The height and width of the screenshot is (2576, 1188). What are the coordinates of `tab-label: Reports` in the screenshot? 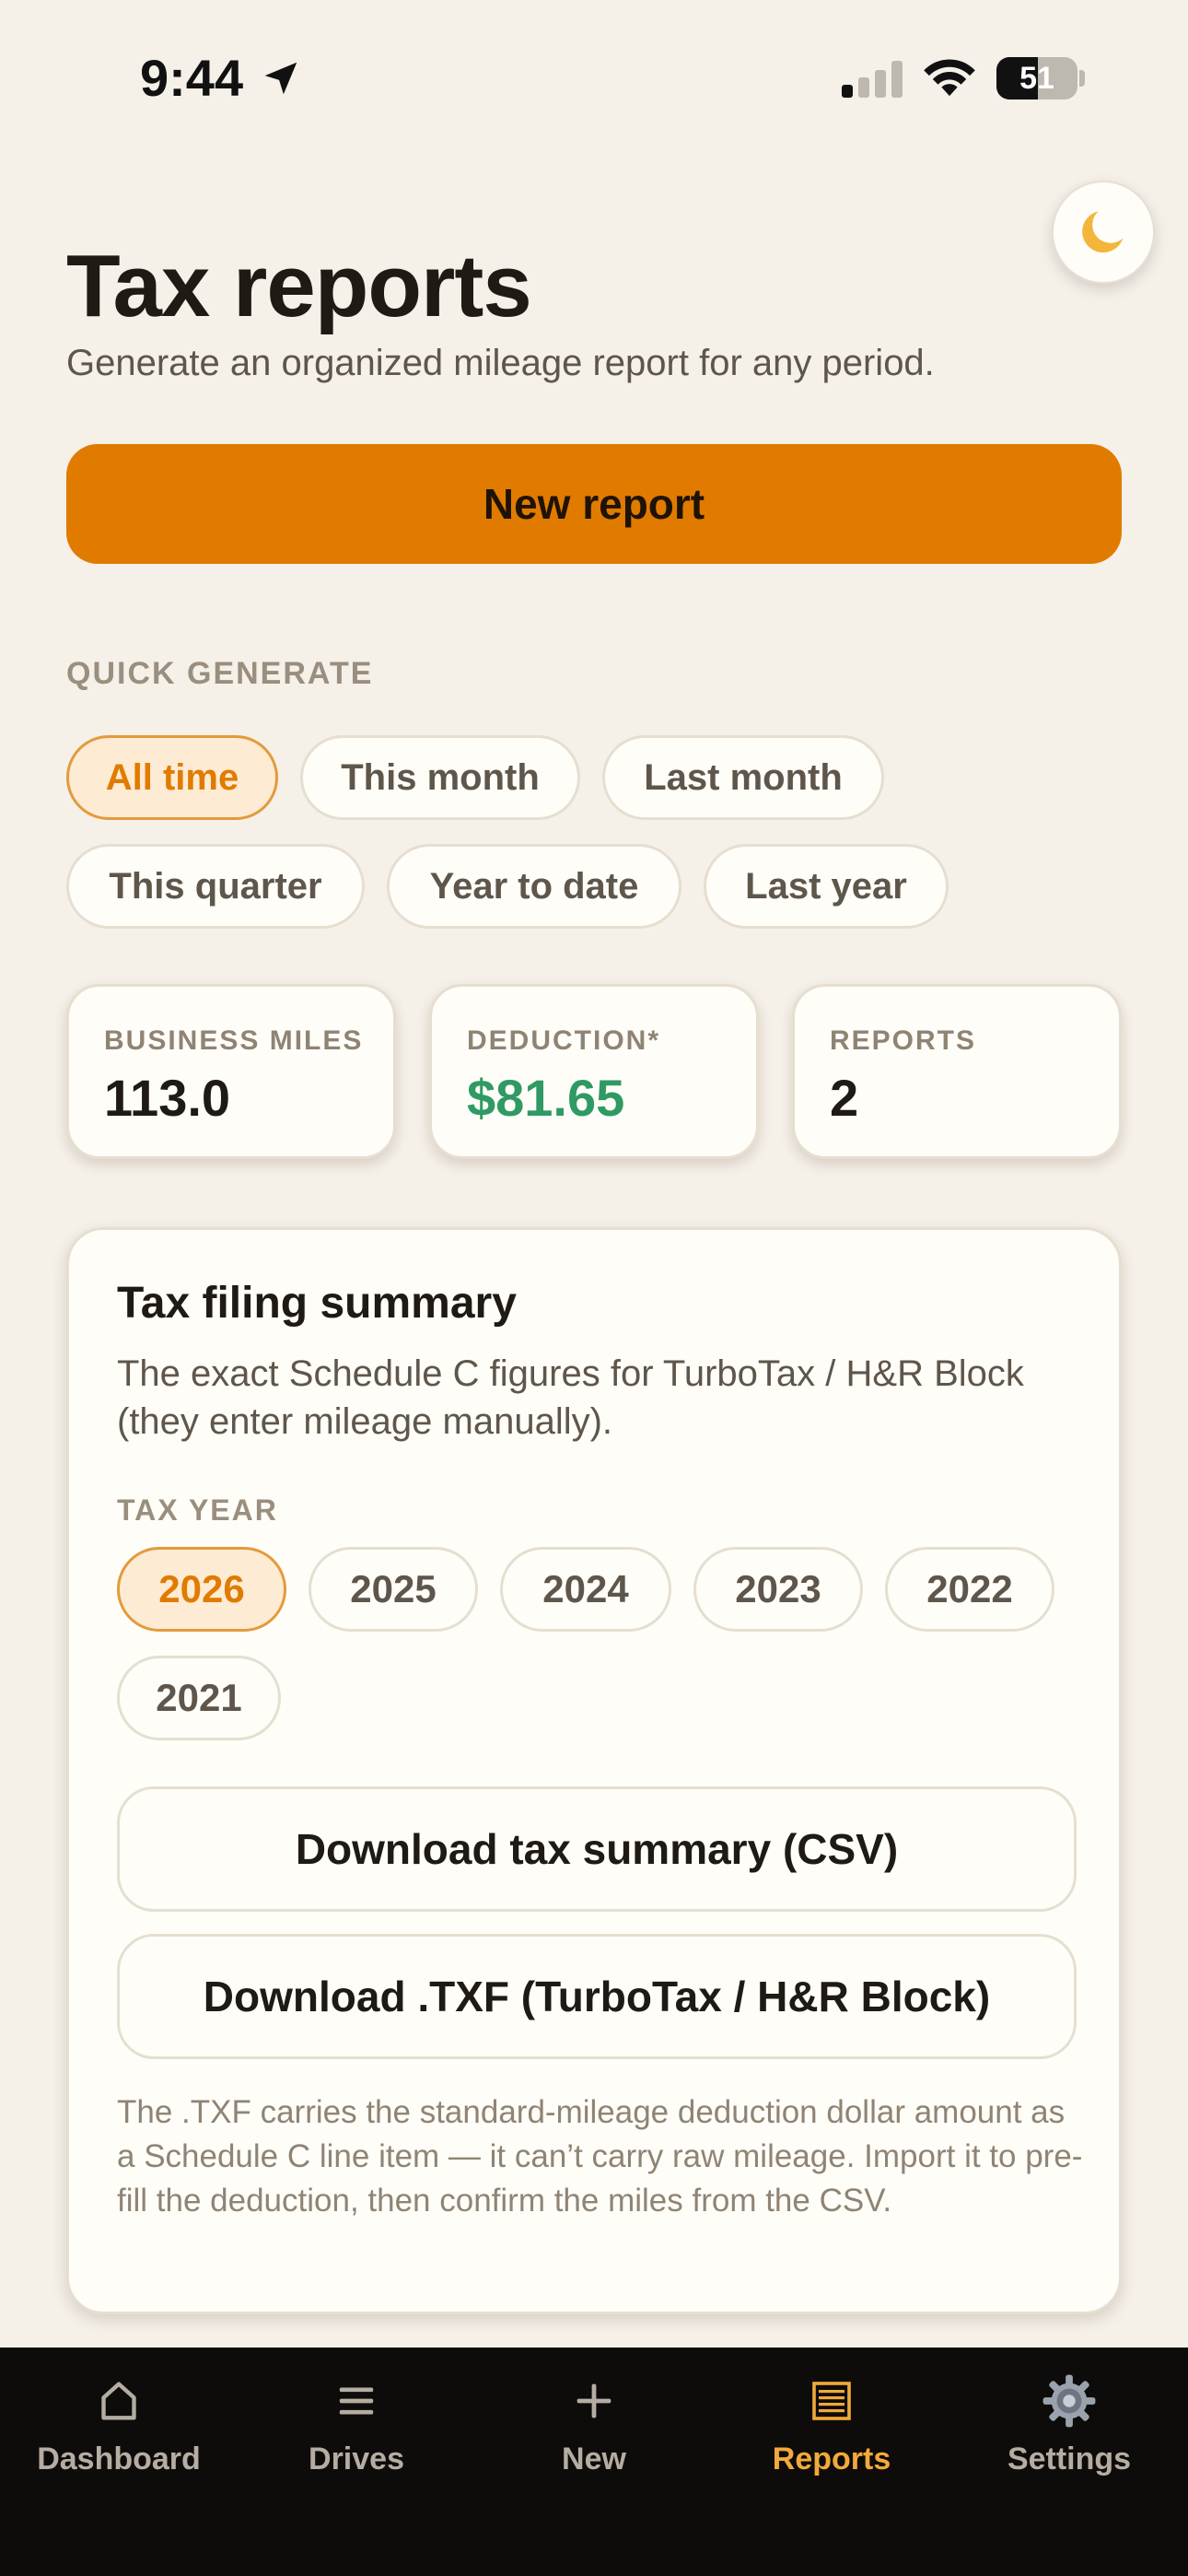 It's located at (831, 2458).